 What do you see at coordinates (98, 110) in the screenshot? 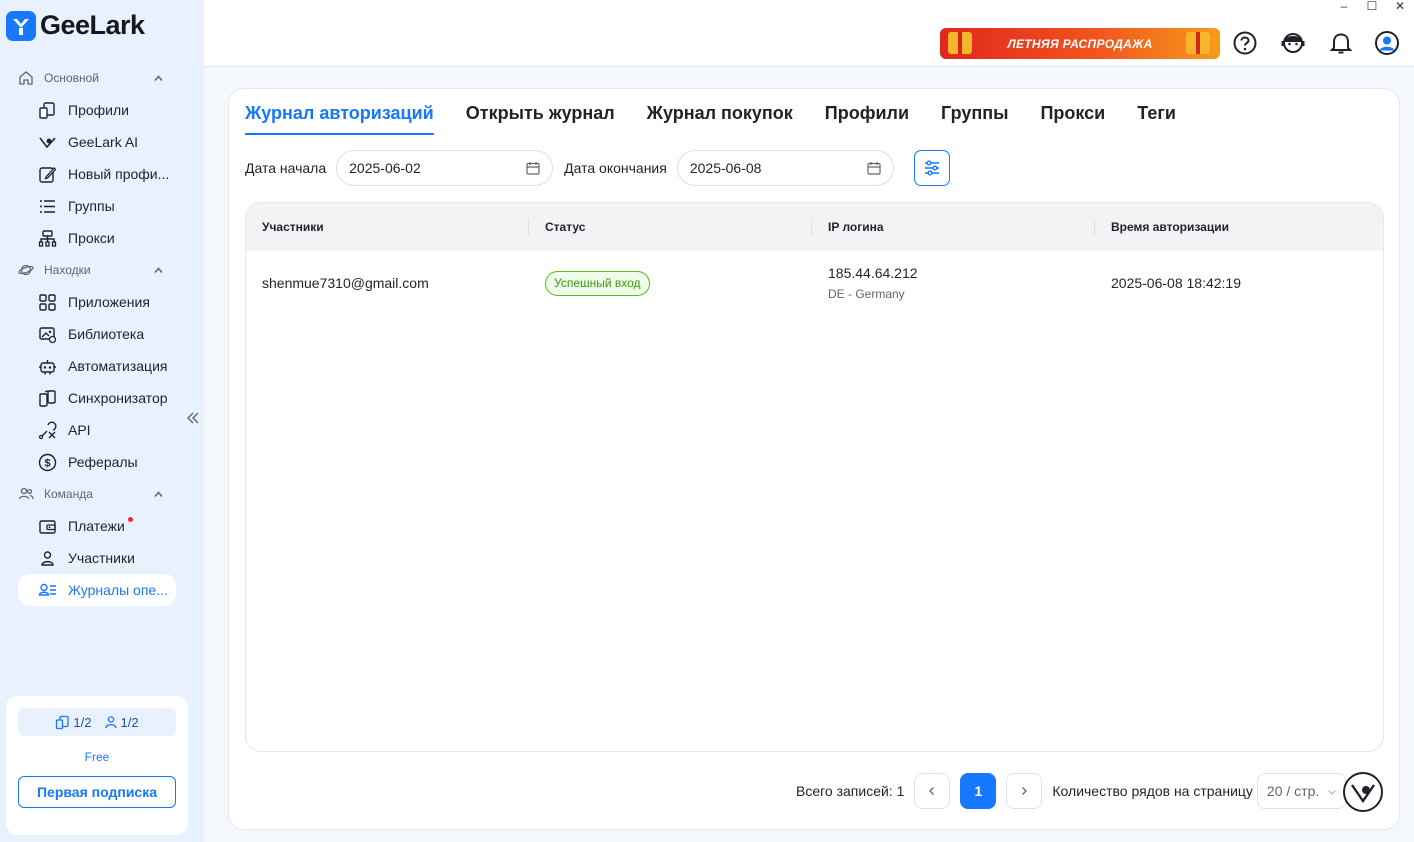
I see `sidebar-item-label: Профили` at bounding box center [98, 110].